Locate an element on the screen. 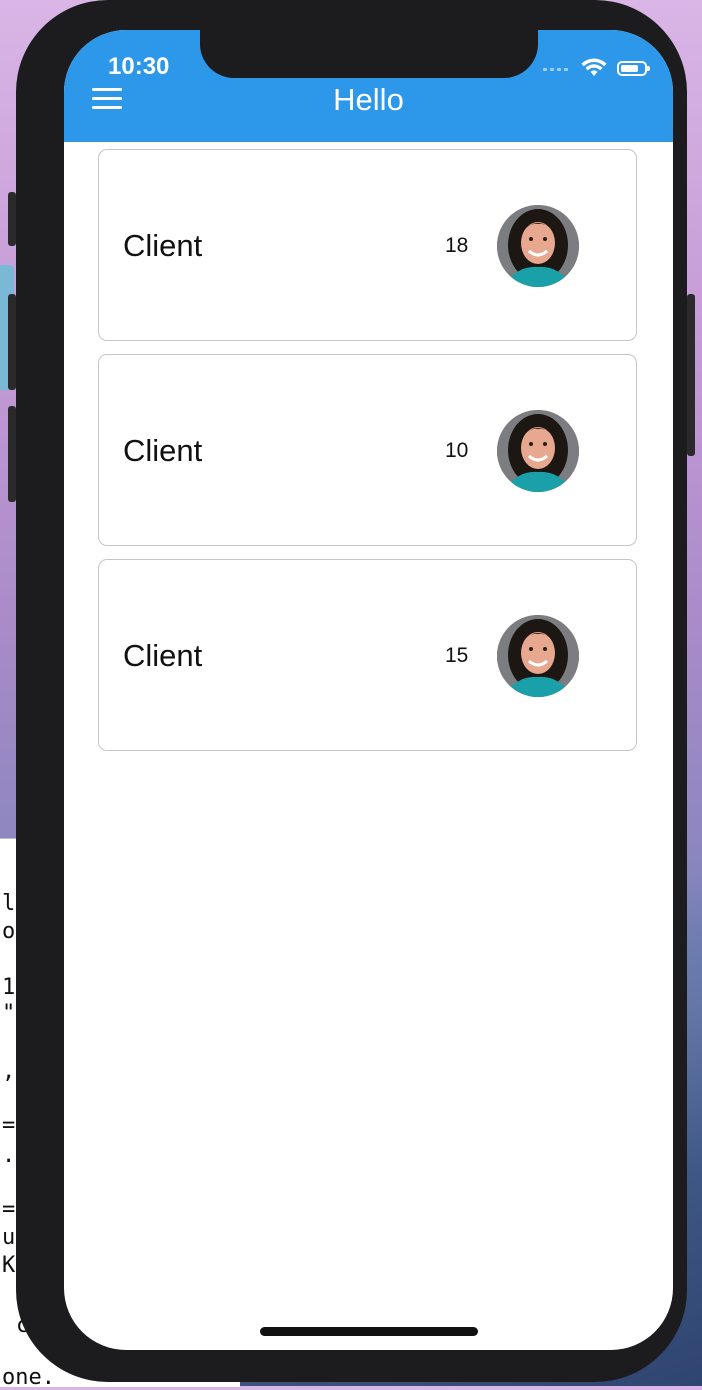  terminal-line: K is located at coordinates (9, 1265).